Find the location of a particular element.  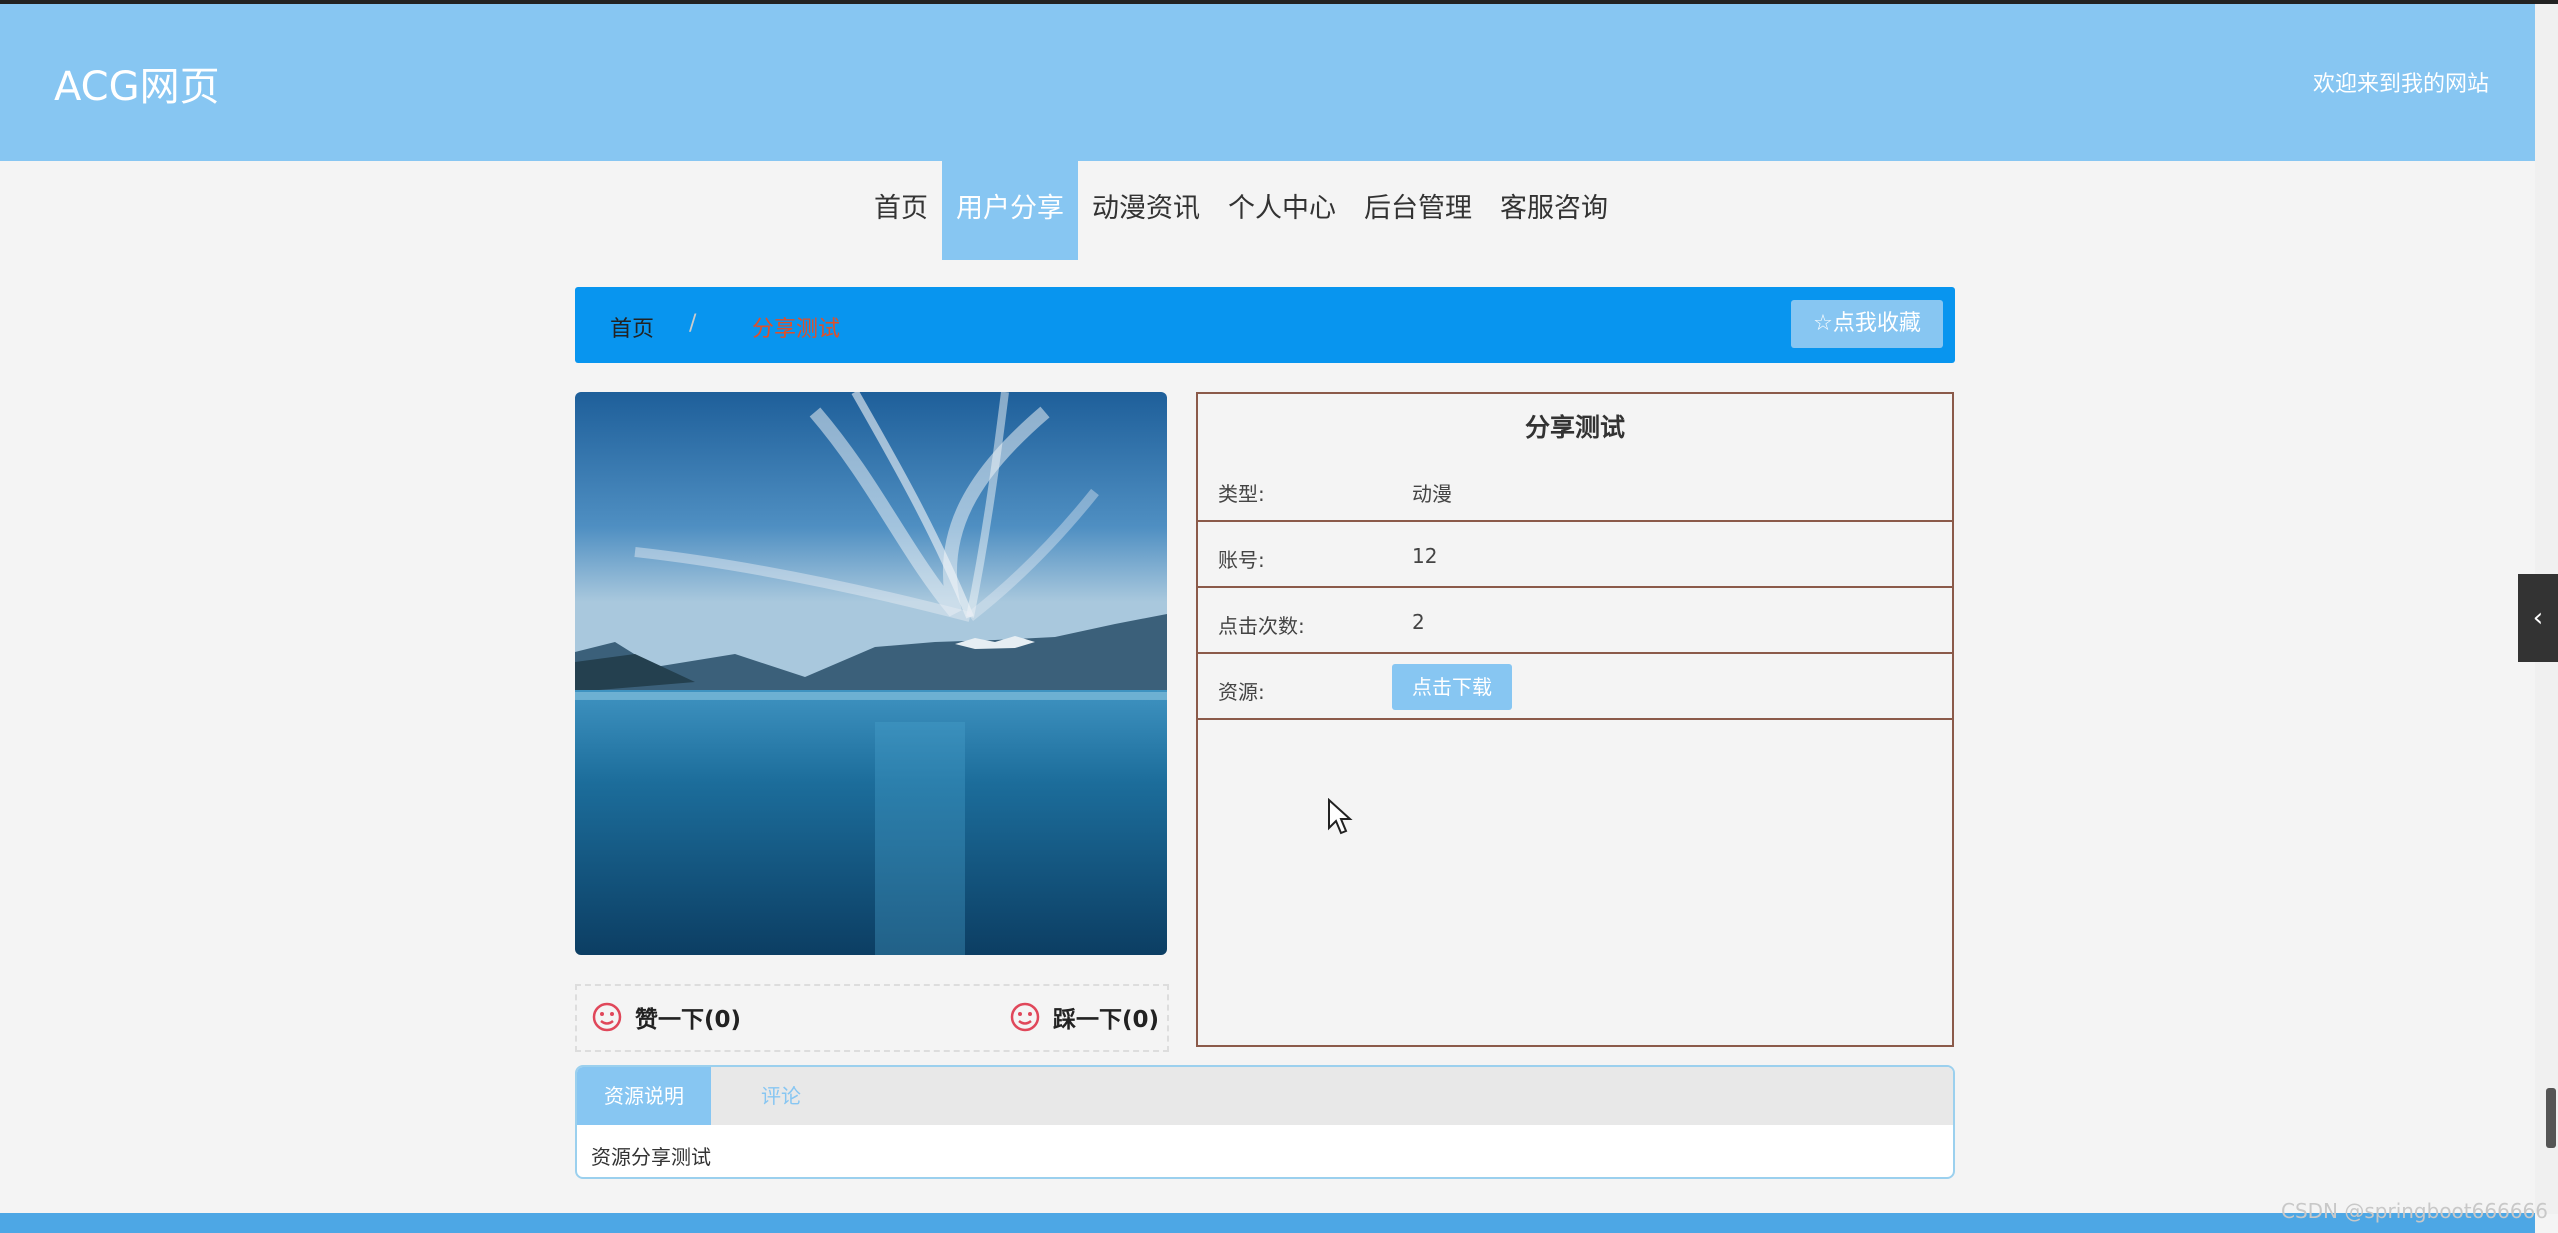

site-header: ACG网页 欢迎来到我的网站 is located at coordinates (1267, 82).